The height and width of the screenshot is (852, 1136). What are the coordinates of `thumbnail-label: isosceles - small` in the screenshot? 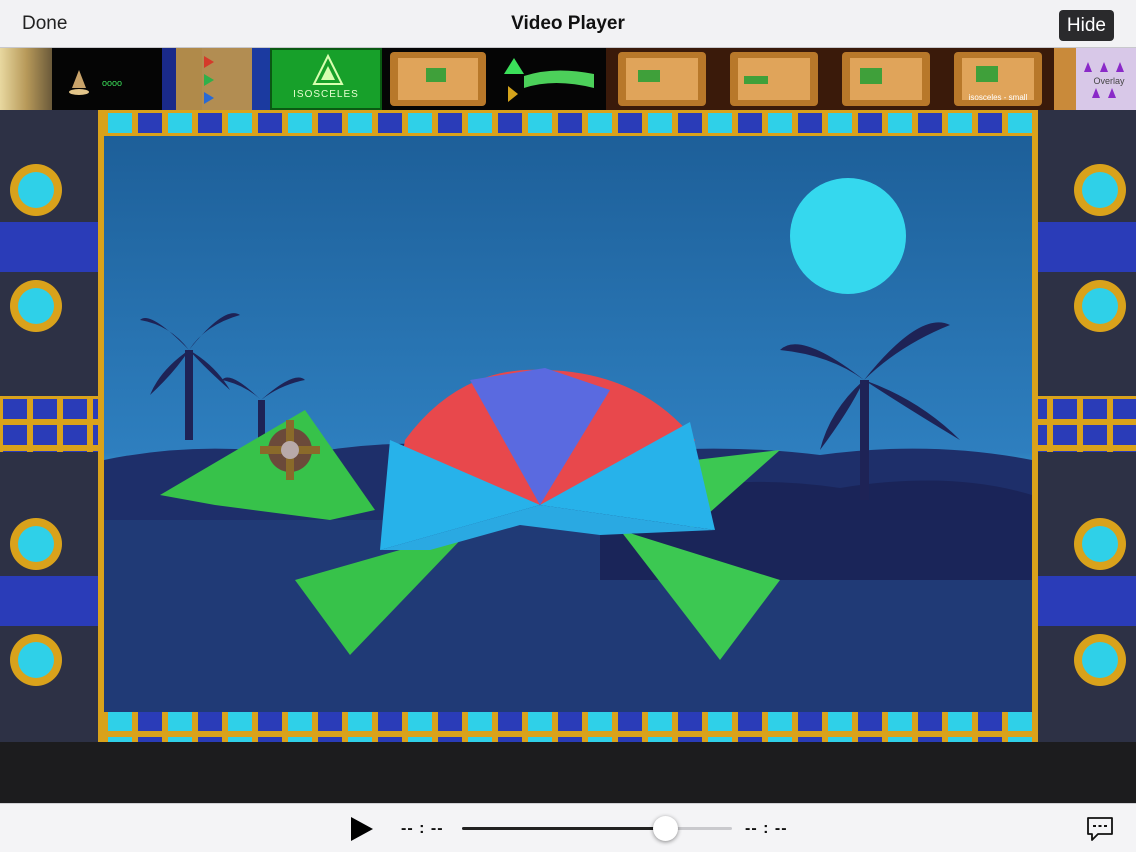 It's located at (998, 97).